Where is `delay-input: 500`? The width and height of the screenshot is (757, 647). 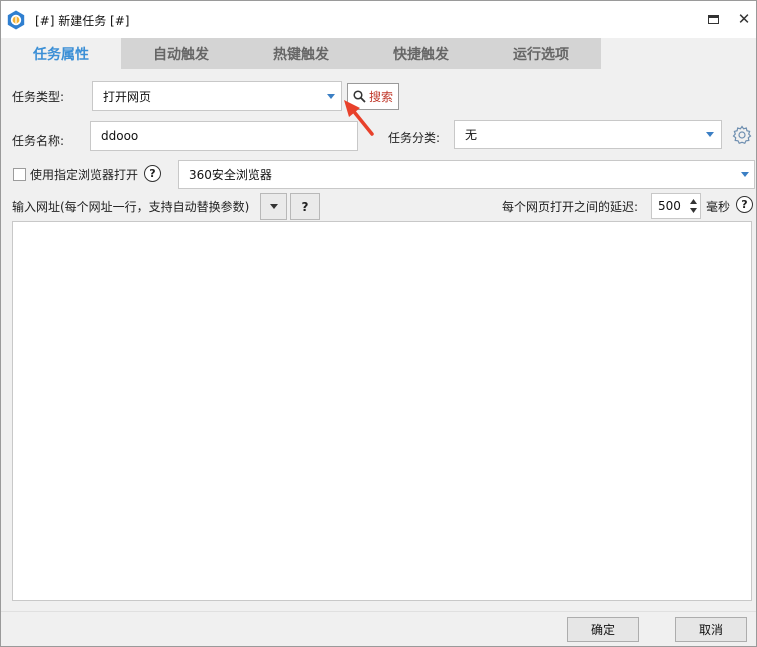
delay-input: 500 is located at coordinates (676, 206).